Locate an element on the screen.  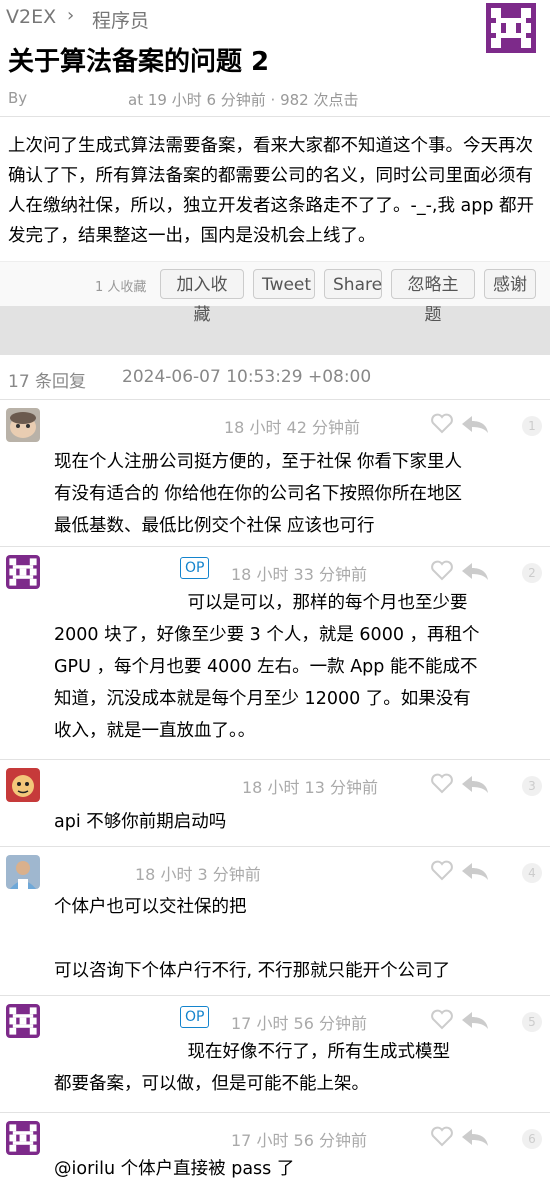
reply-number: 6 is located at coordinates (532, 1139).